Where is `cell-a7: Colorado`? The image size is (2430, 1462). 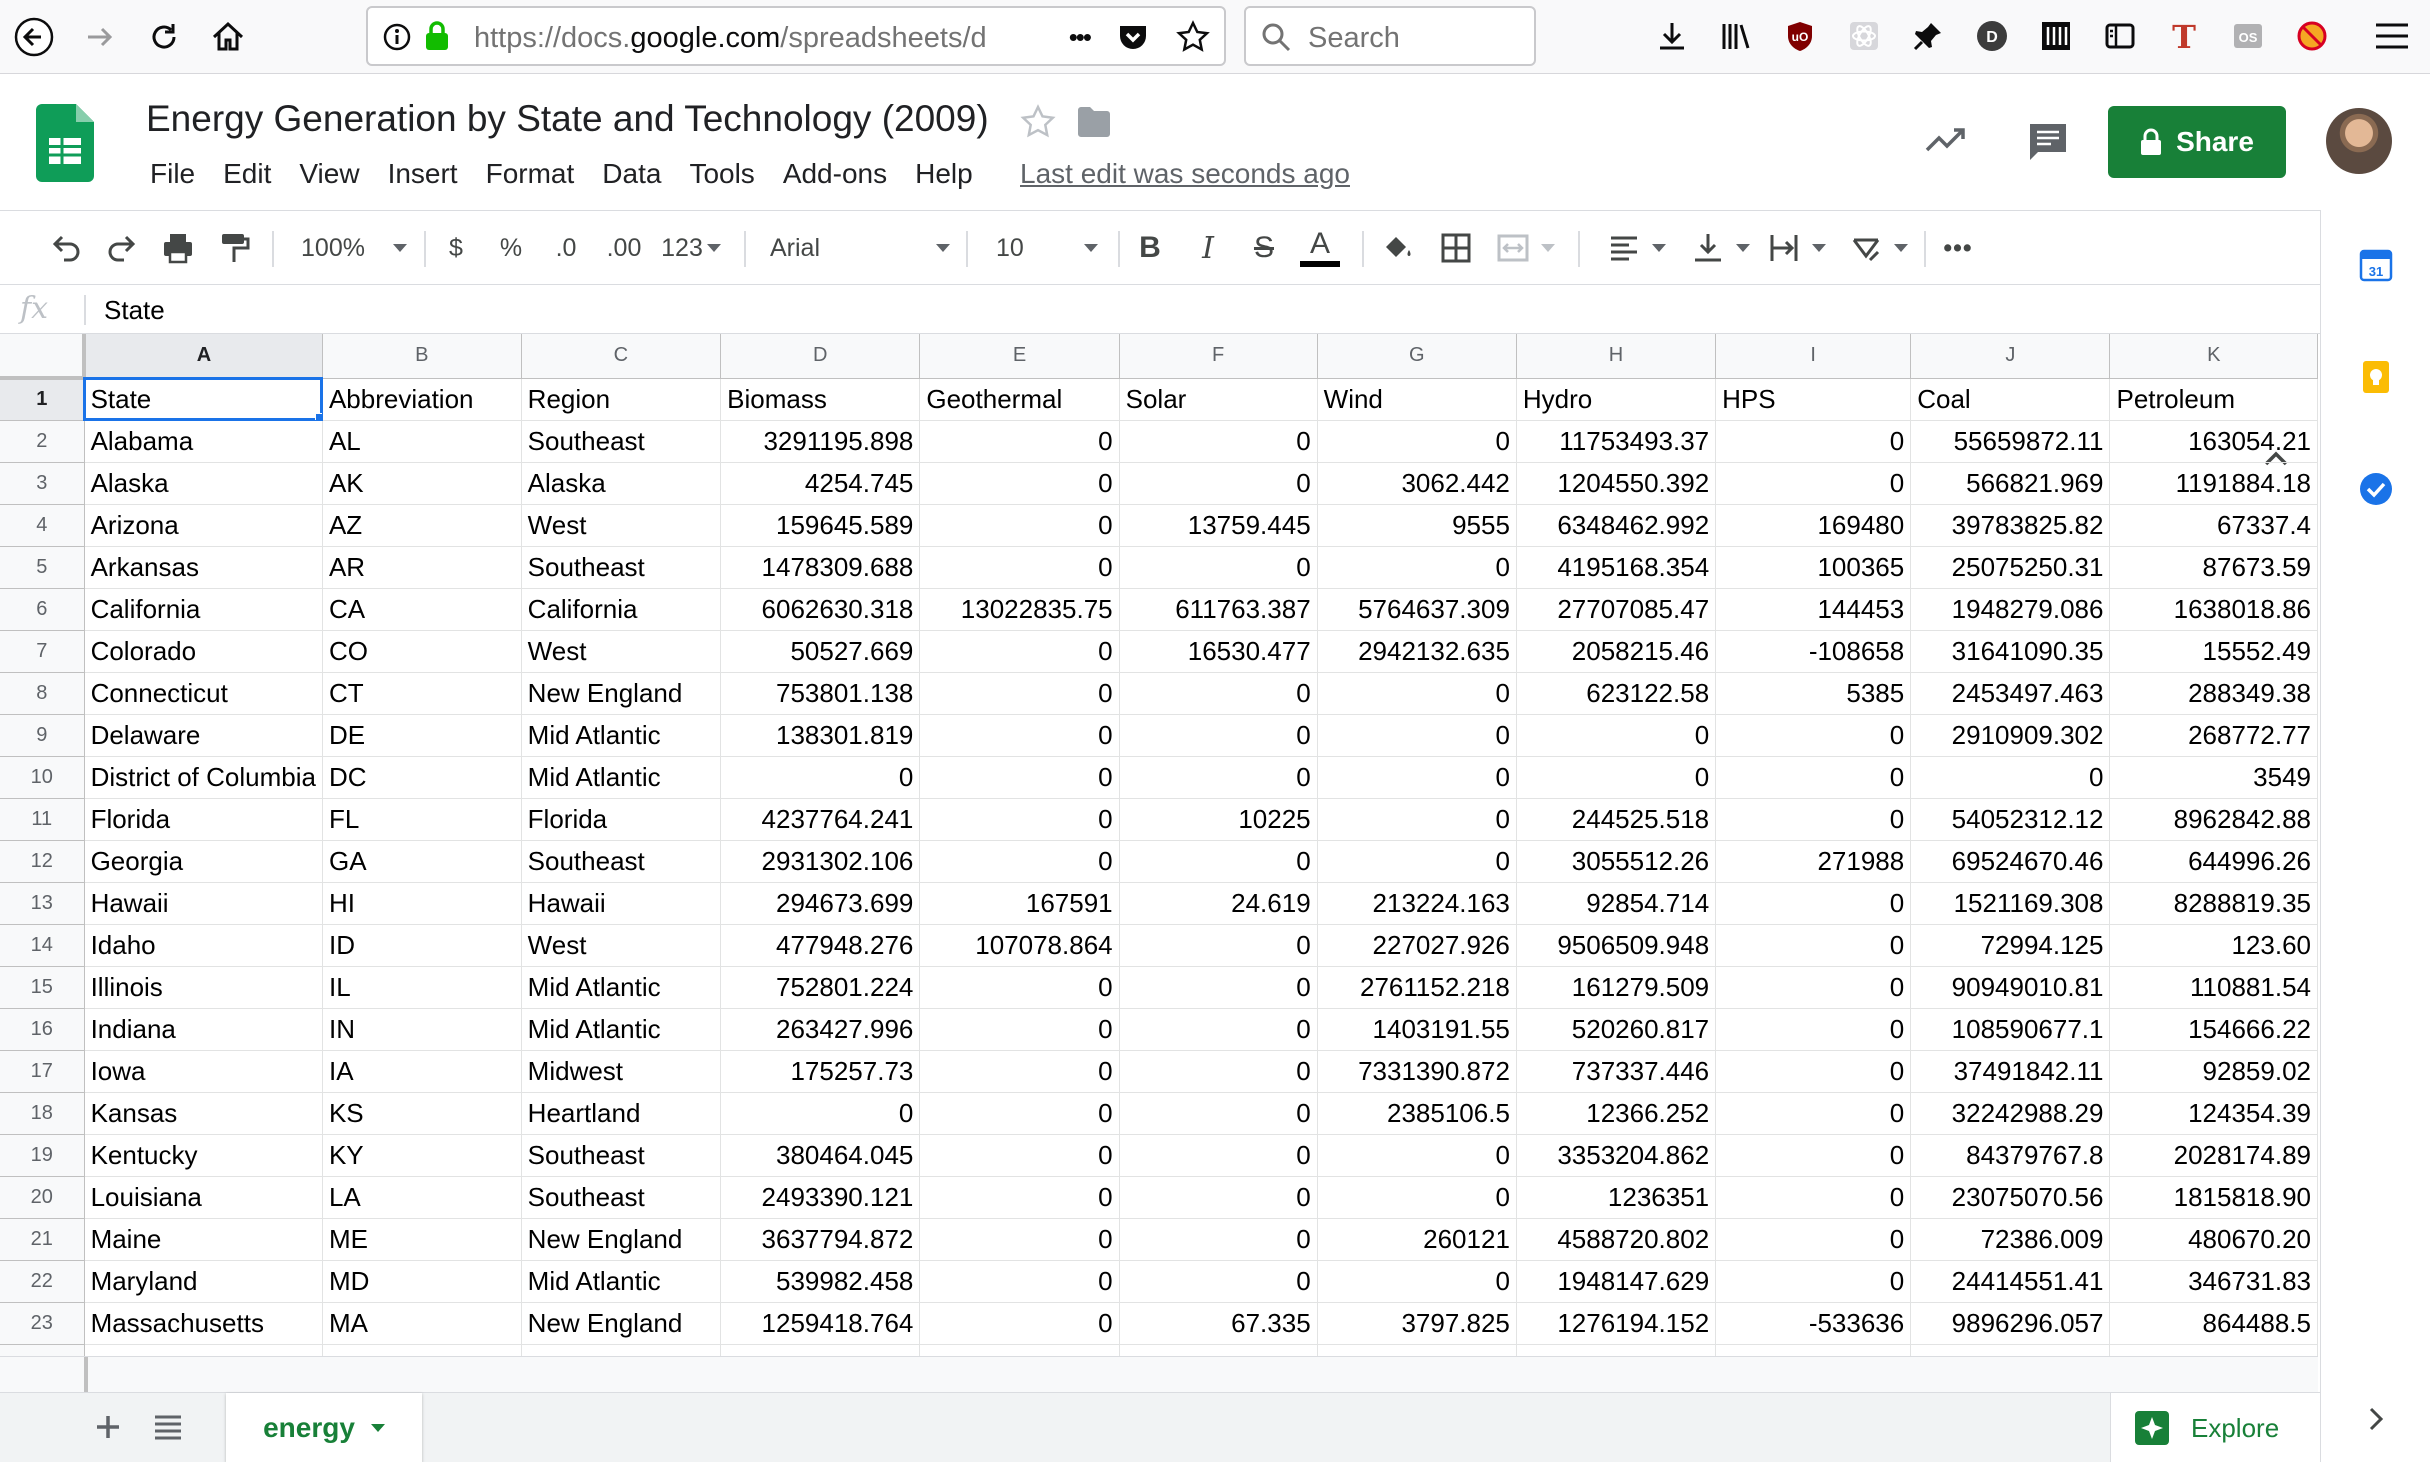
cell-a7: Colorado is located at coordinates (203, 651).